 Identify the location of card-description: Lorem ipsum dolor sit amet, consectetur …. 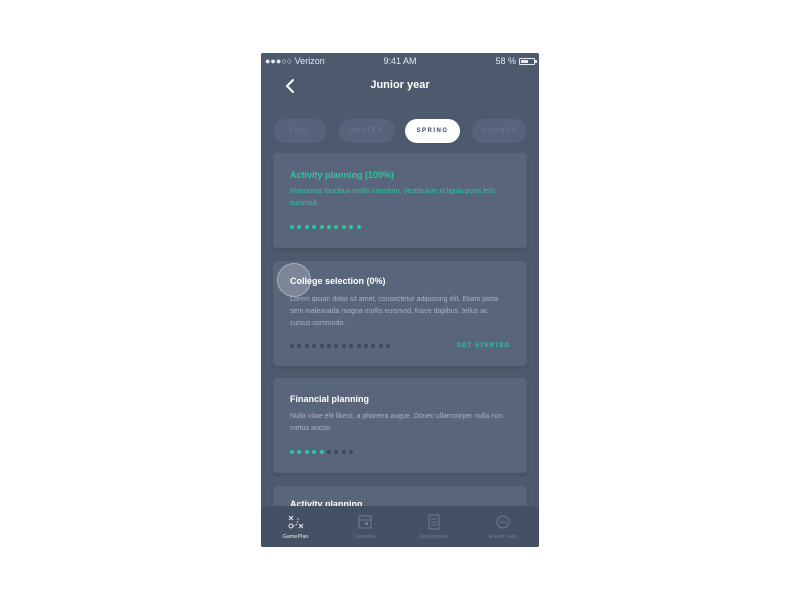
(394, 311).